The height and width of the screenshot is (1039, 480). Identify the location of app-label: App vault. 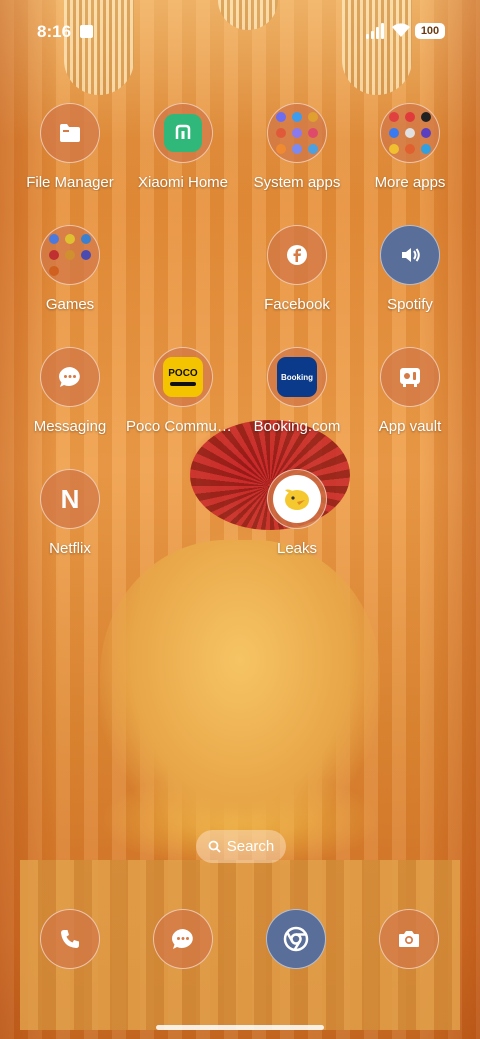
(410, 426).